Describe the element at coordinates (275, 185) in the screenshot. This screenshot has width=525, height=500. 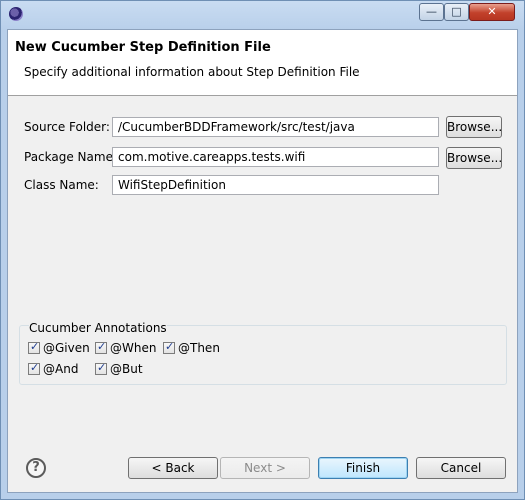
I see `class-name-input` at that location.